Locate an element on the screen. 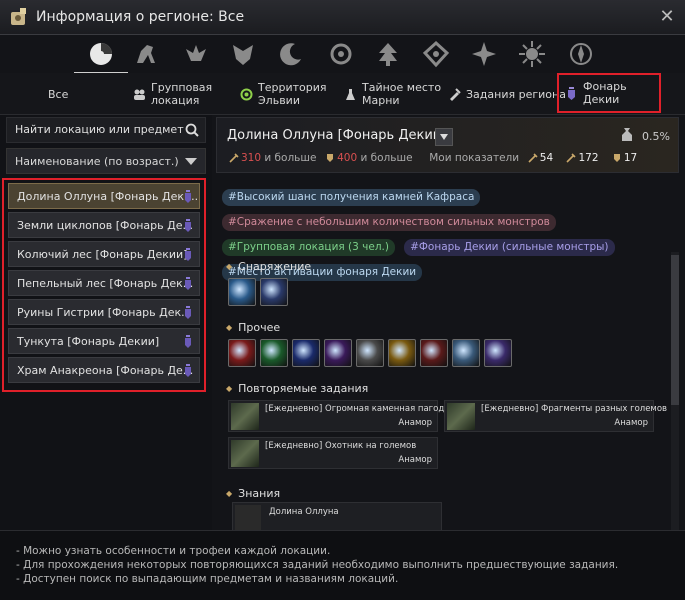  knowledge-thumbnail is located at coordinates (248, 517).